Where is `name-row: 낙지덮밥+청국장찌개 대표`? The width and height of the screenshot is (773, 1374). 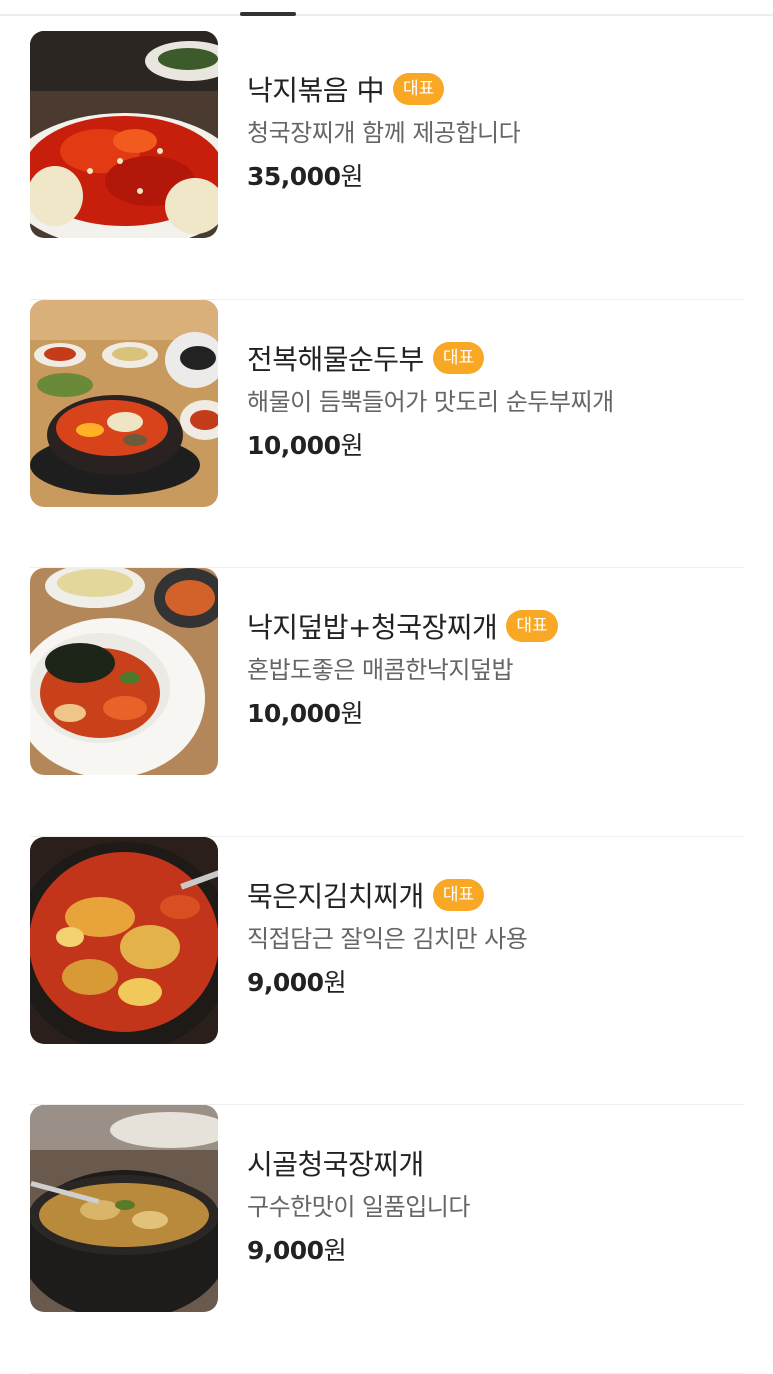 name-row: 낙지덮밥+청국장찌개 대표 is located at coordinates (492, 626).